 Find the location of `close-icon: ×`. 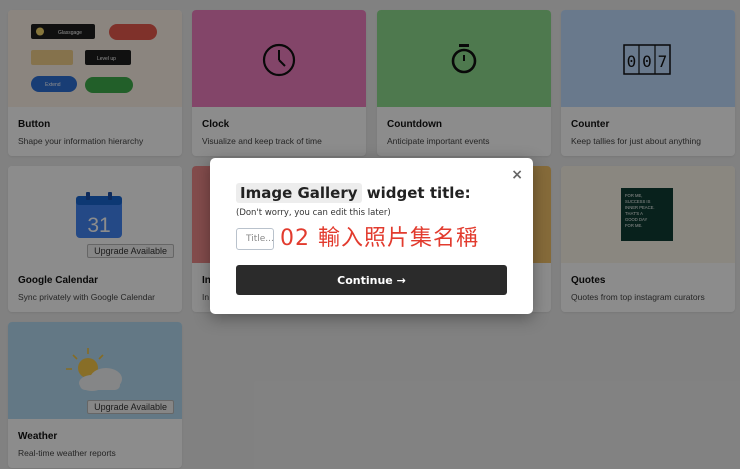

close-icon: × is located at coordinates (517, 175).